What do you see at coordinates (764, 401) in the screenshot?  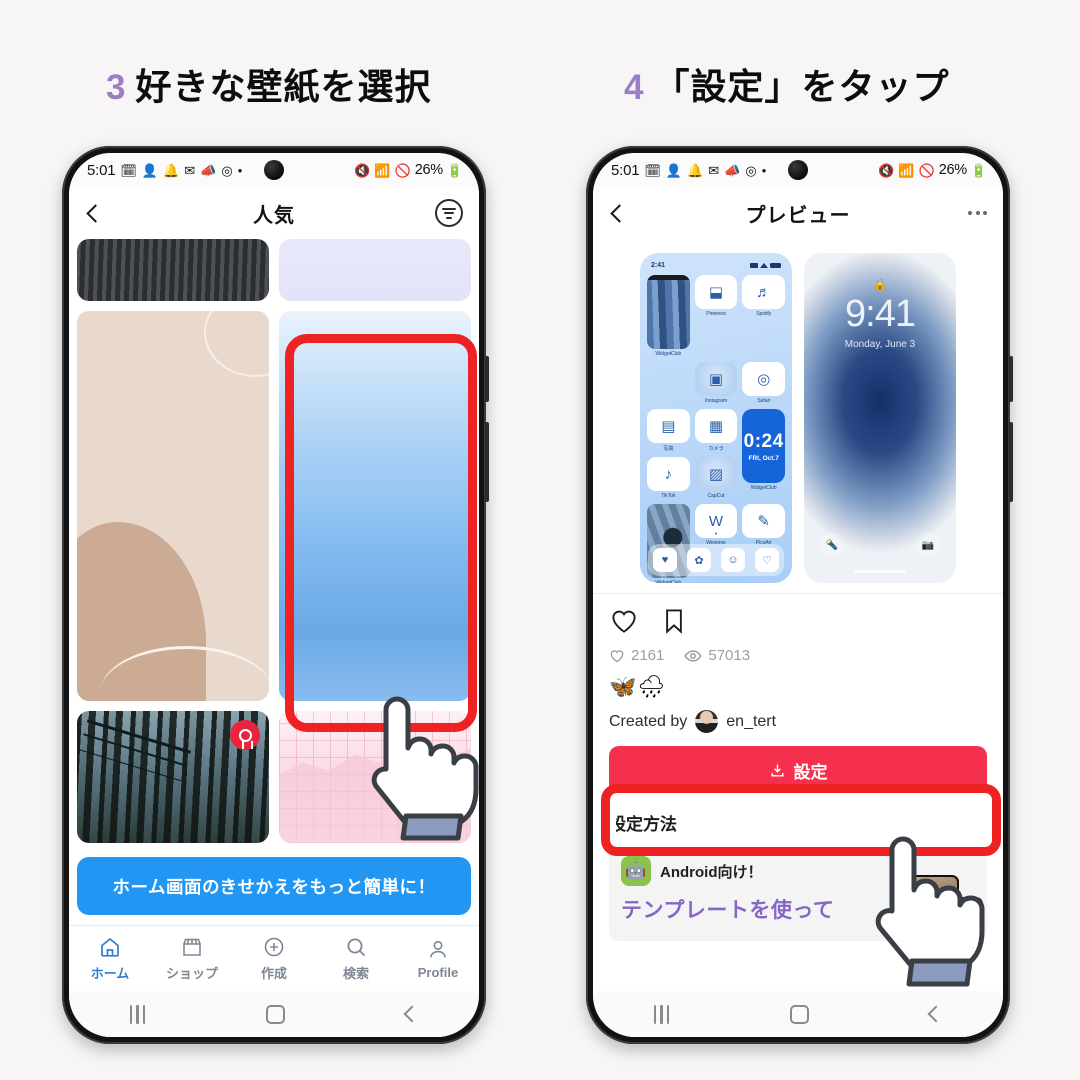 I see `app-label: Safari` at bounding box center [764, 401].